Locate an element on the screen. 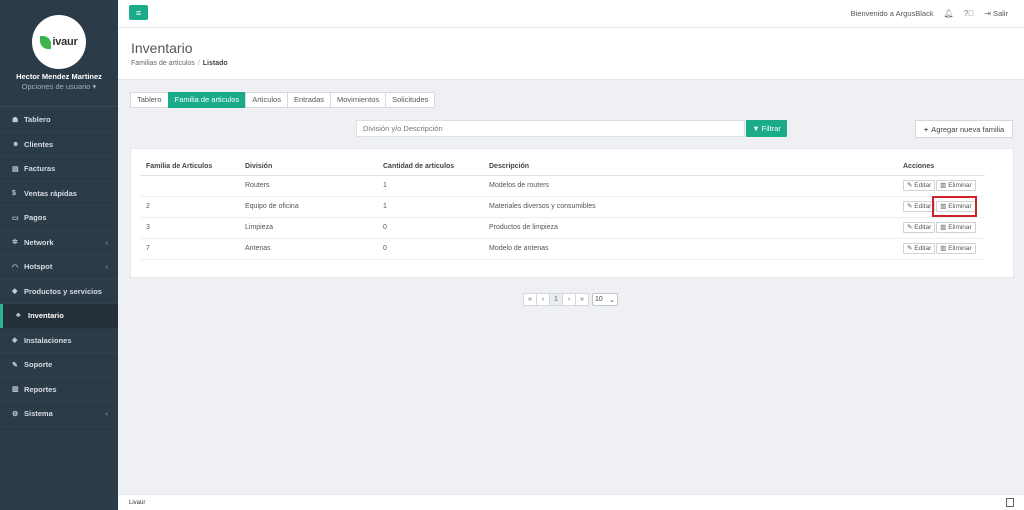 Image resolution: width=1024 pixels, height=510 pixels. footer: Livaur is located at coordinates (571, 502).